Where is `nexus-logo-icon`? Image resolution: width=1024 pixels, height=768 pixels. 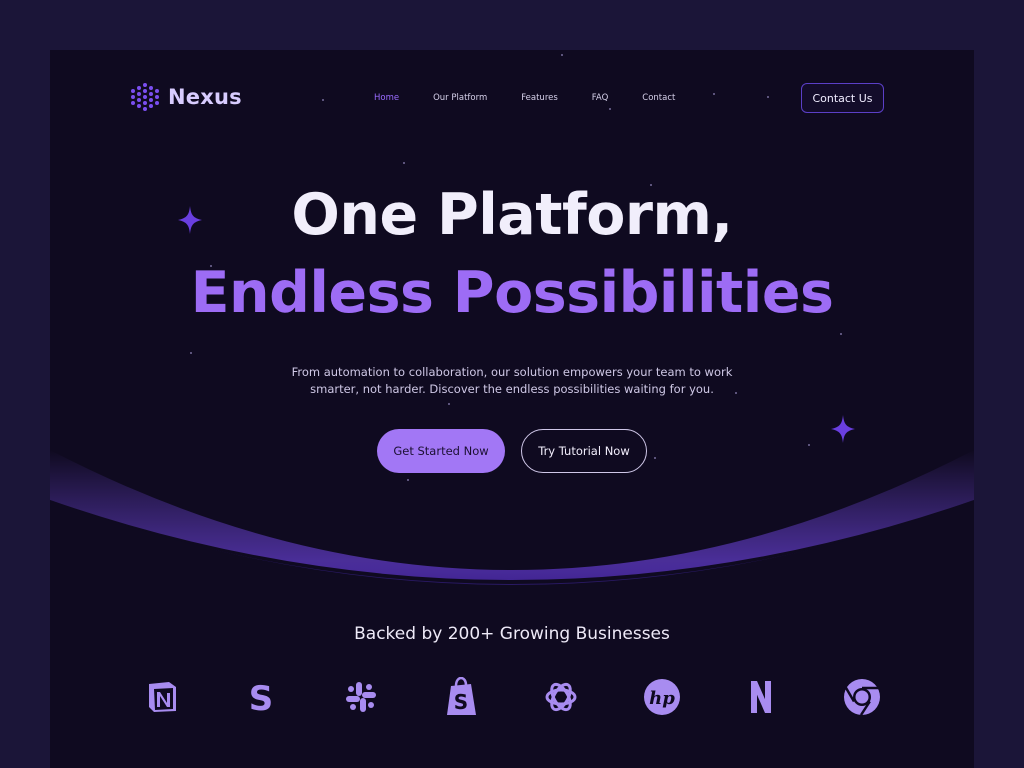 nexus-logo-icon is located at coordinates (145, 97).